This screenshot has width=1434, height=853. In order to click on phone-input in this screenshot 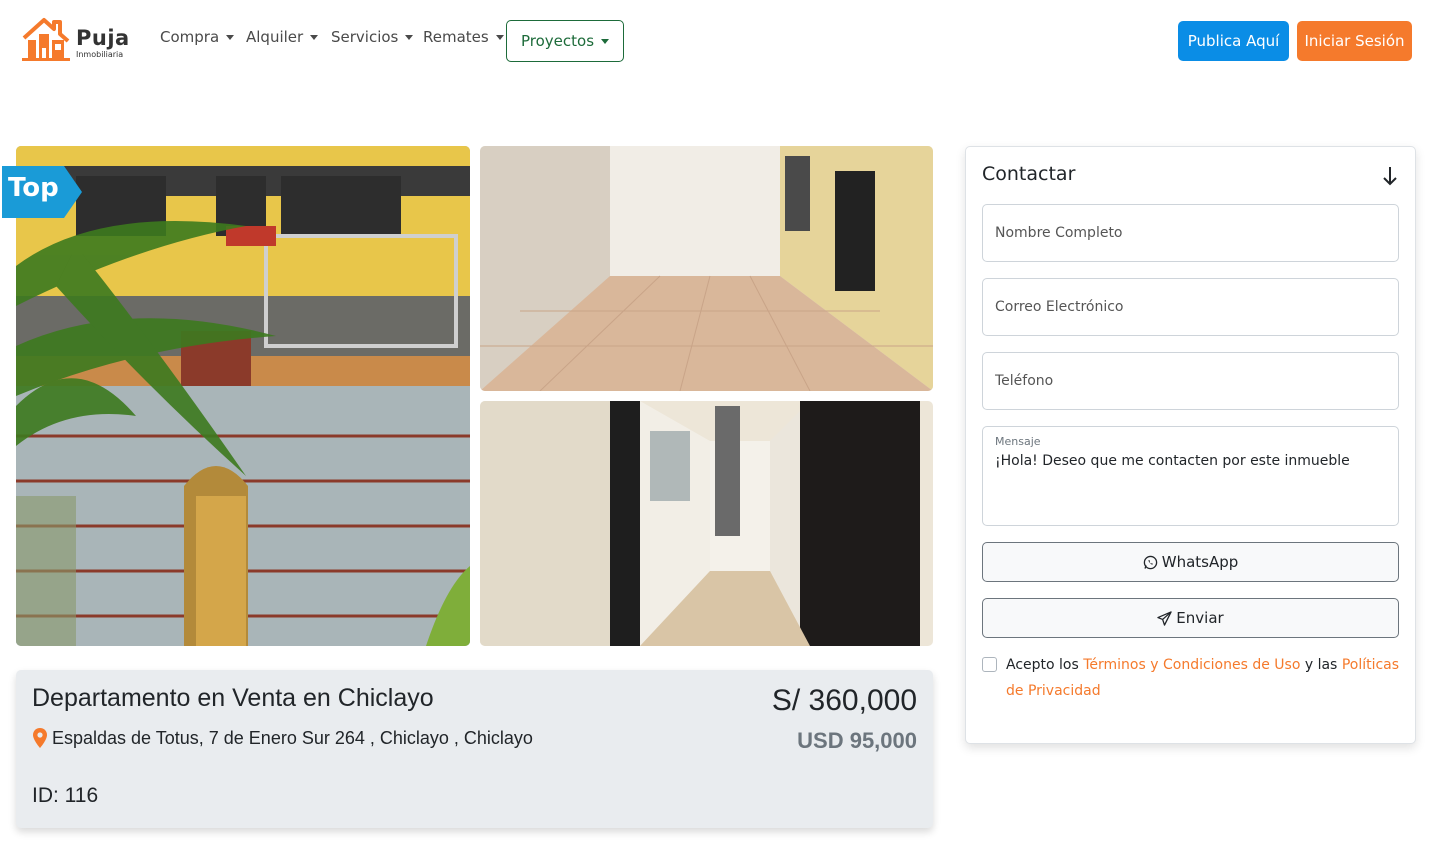, I will do `click(1190, 381)`.